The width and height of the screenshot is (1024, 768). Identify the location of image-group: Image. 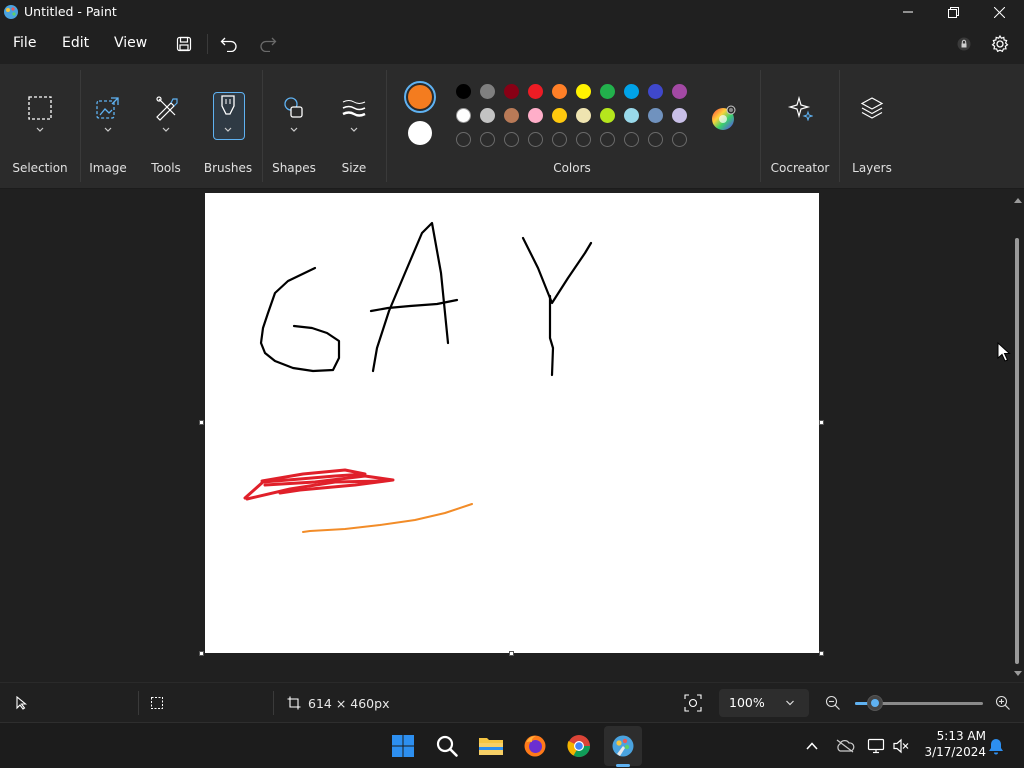
(108, 126).